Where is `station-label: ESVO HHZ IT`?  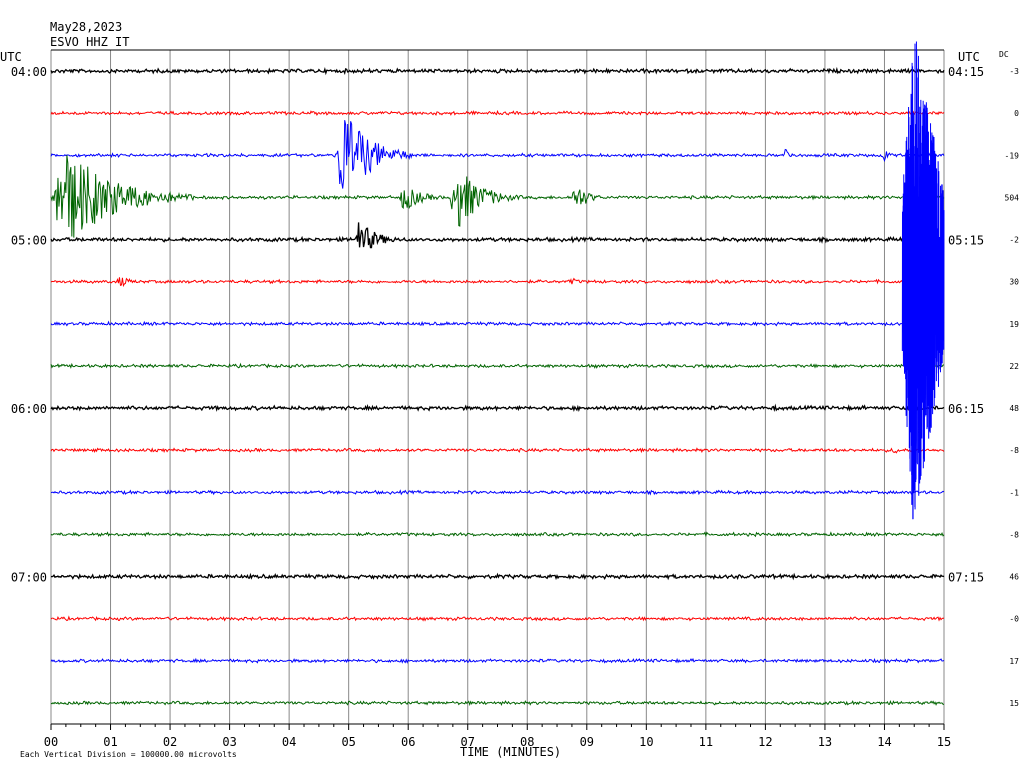
station-label: ESVO HHZ IT is located at coordinates (89, 42).